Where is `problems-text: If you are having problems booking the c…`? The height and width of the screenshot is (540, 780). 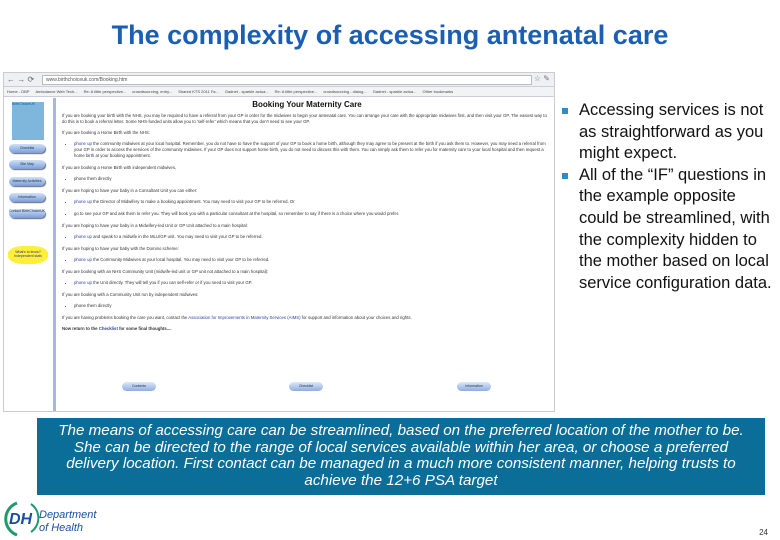 problems-text: If you are having problems booking the c… is located at coordinates (307, 318).